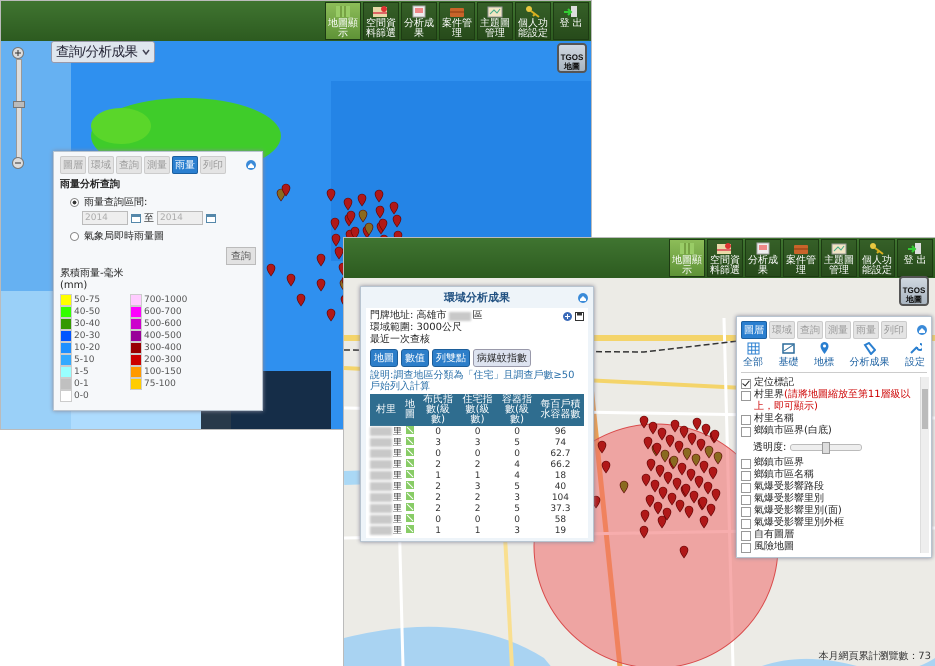 The width and height of the screenshot is (935, 666). What do you see at coordinates (416, 328) in the screenshot?
I see `range-text: 環域範圍: 3000公尺` at bounding box center [416, 328].